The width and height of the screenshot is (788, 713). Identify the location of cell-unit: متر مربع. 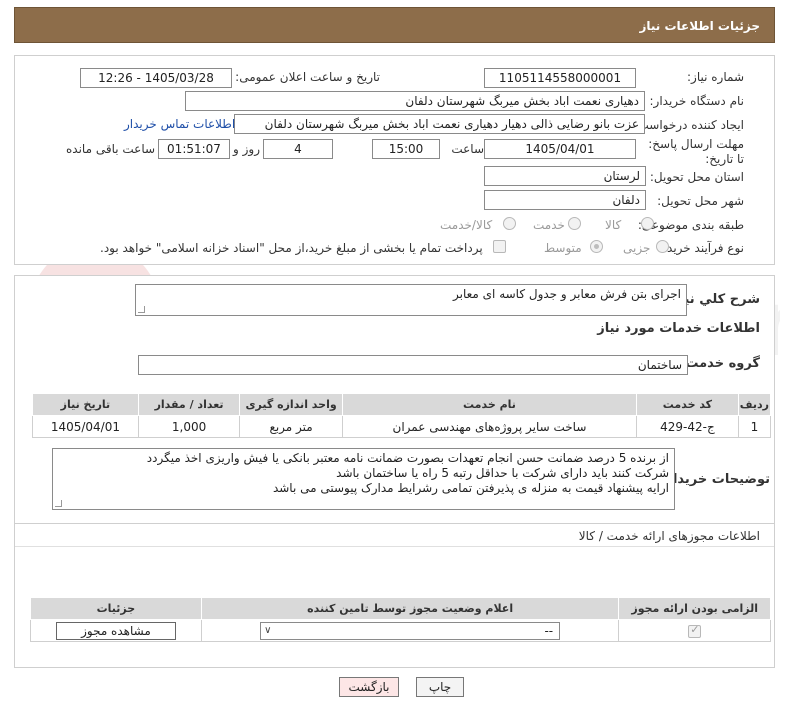
(291, 426).